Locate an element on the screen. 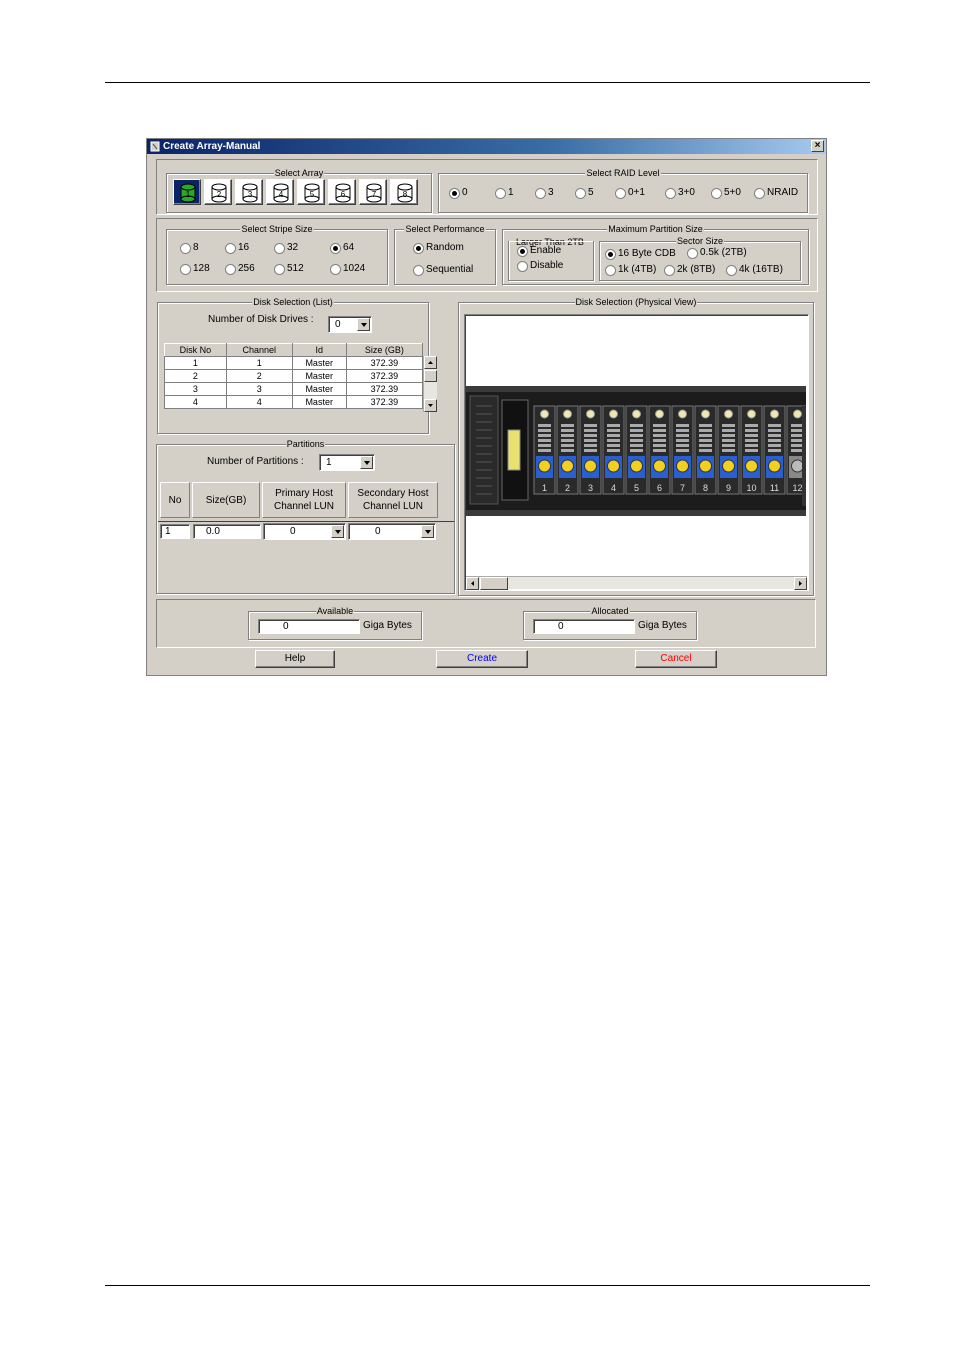  disk-list-scrollbar is located at coordinates (430, 384).